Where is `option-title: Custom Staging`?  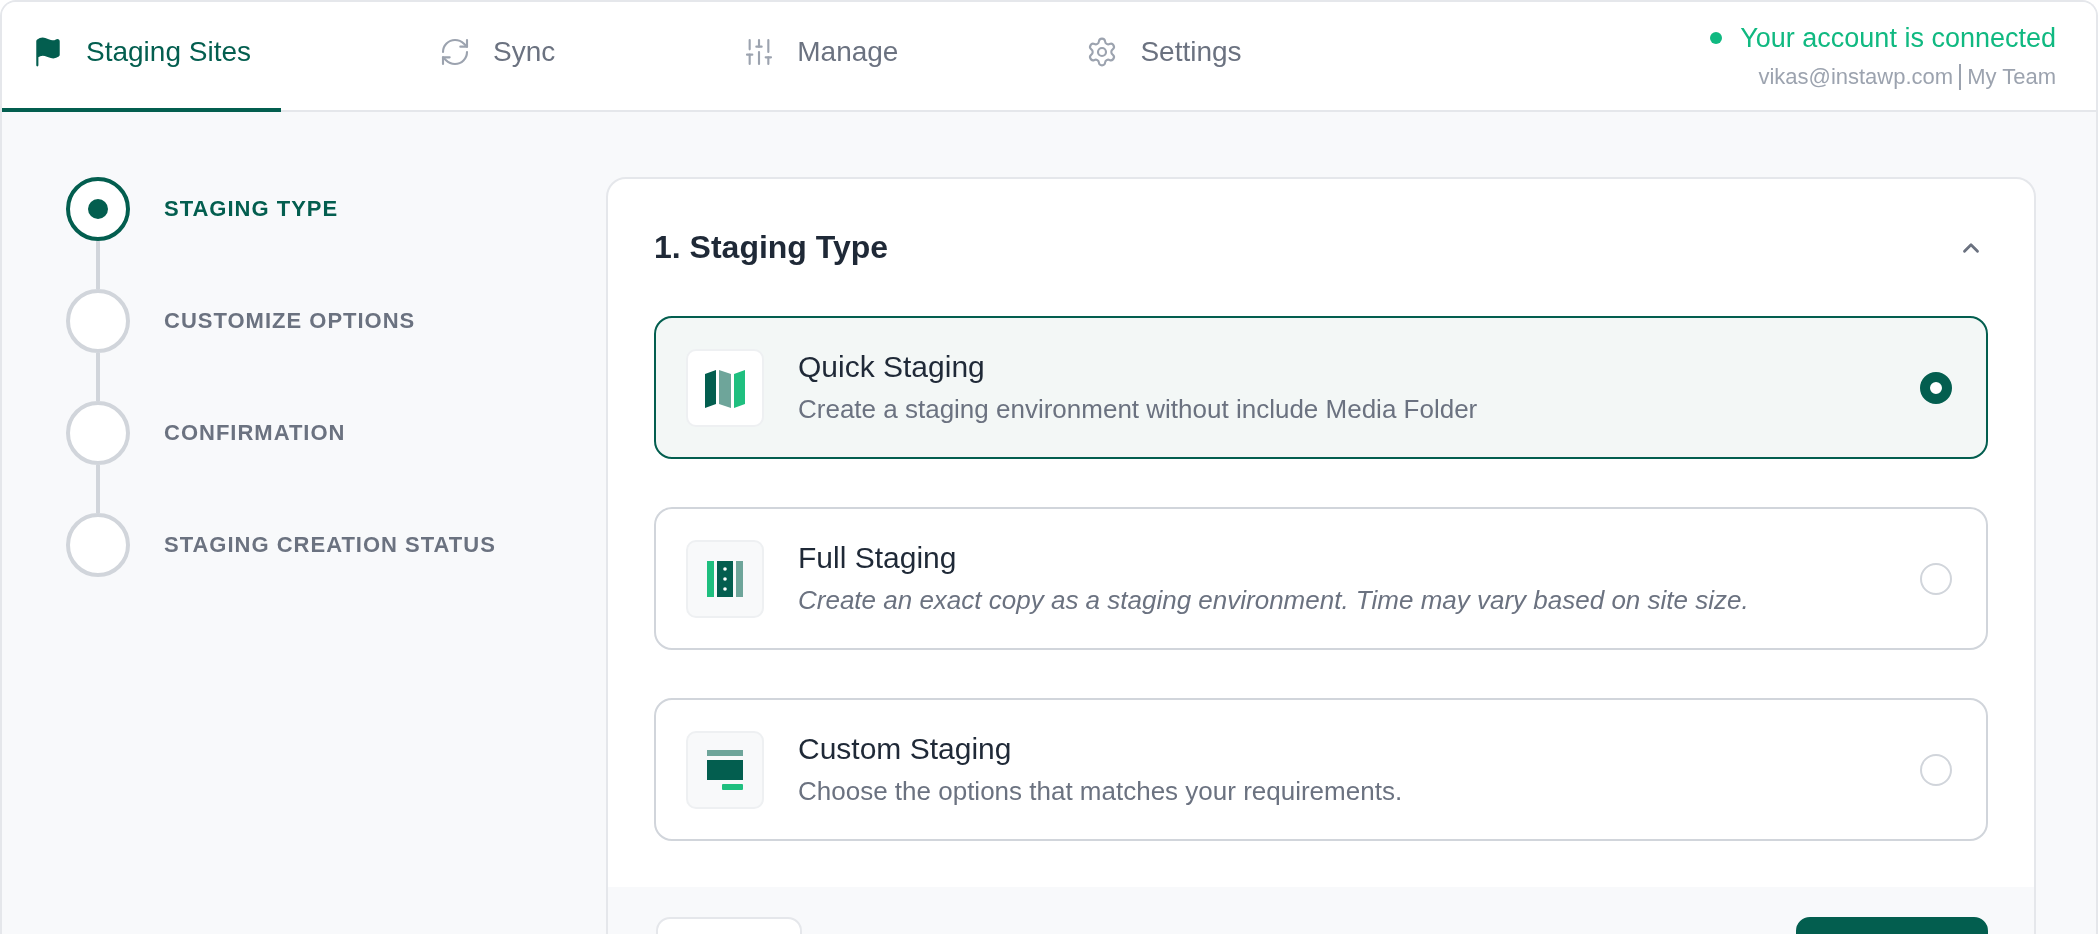 option-title: Custom Staging is located at coordinates (905, 749).